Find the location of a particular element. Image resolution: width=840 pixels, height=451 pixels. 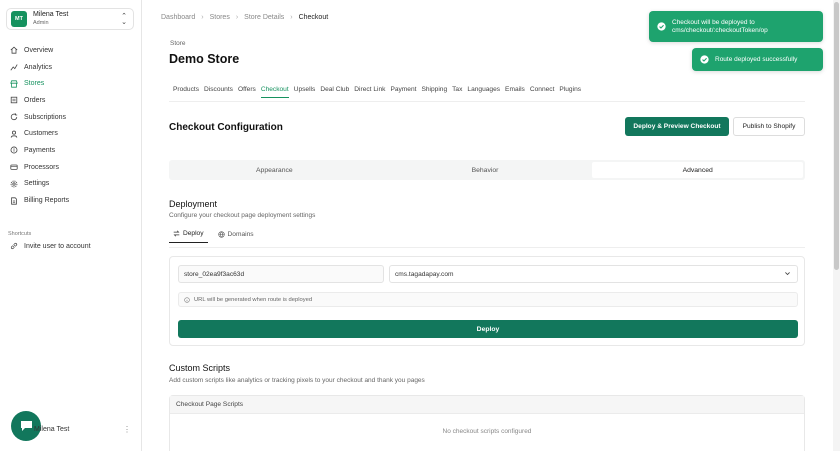

store-icon is located at coordinates (14, 84).